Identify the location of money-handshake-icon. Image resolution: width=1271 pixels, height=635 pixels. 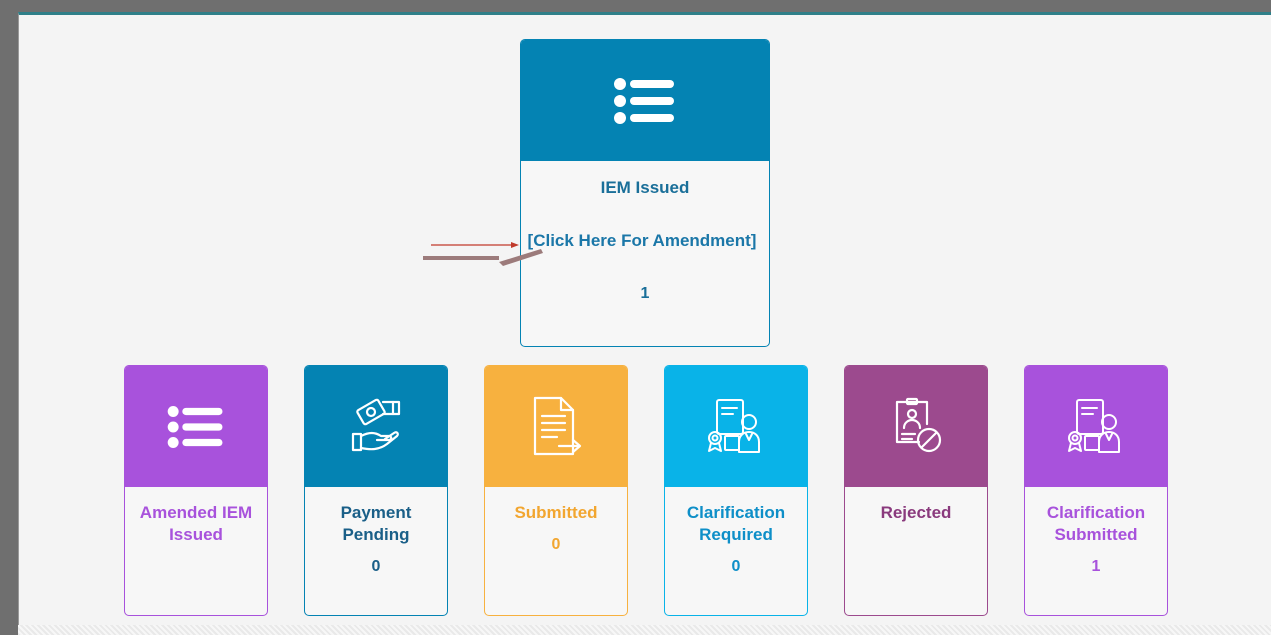
(376, 424).